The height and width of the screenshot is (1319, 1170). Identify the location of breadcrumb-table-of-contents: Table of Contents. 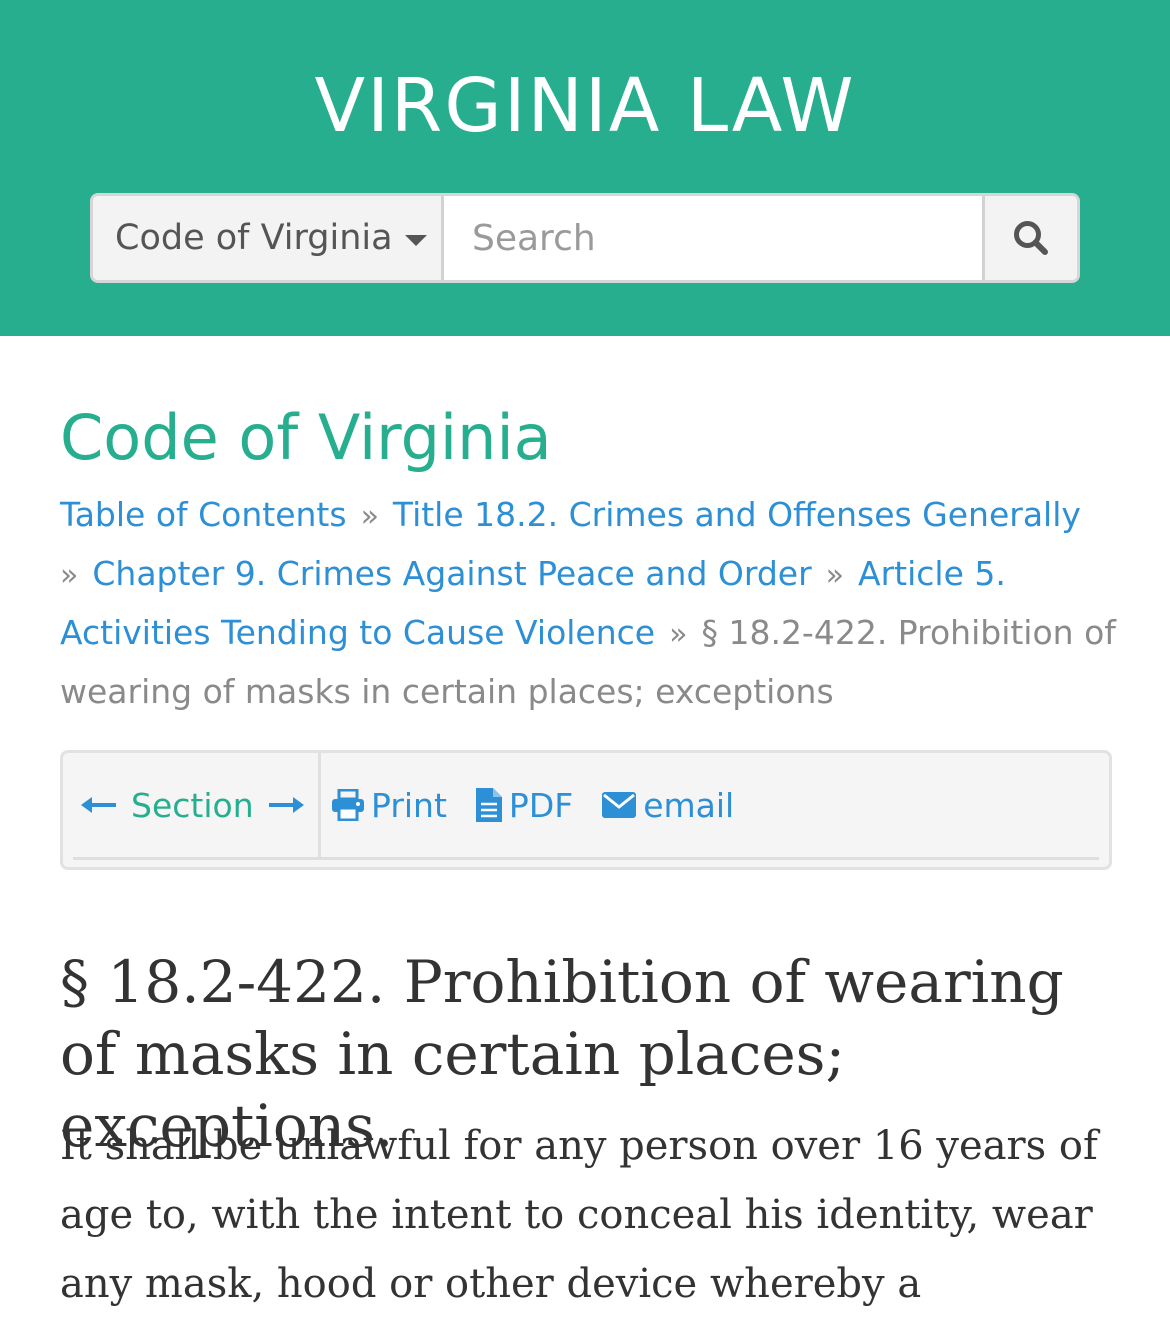
(203, 514).